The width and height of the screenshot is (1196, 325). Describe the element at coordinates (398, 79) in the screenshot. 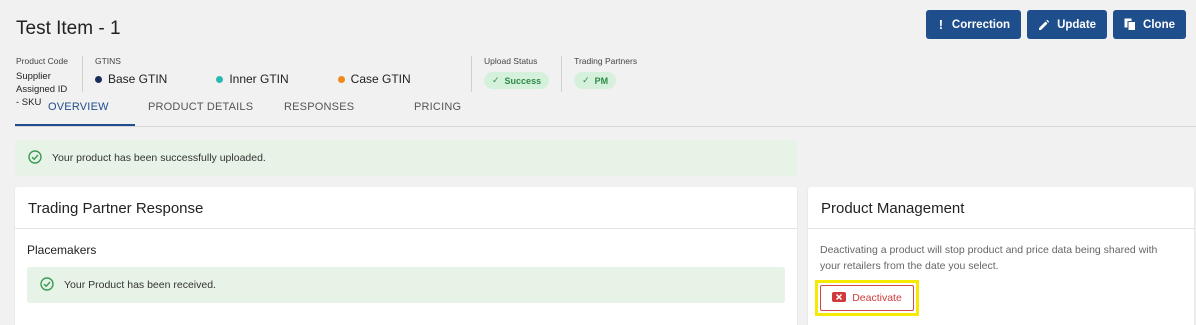

I see `gtin-case: Case GTIN` at that location.